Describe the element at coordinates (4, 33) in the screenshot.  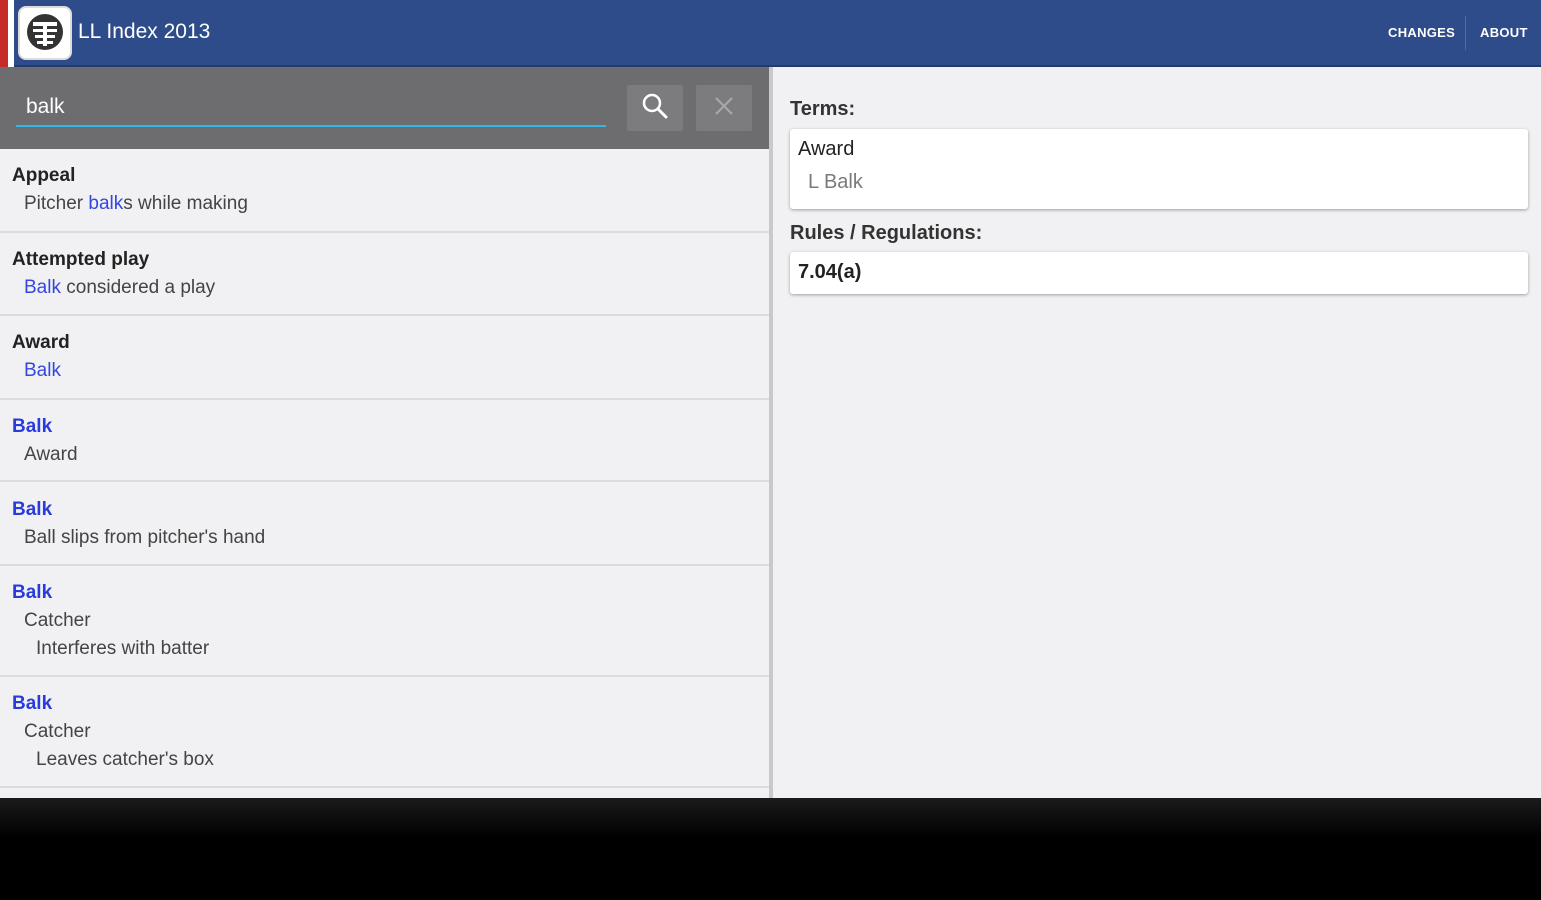
I see `red-stripe` at that location.